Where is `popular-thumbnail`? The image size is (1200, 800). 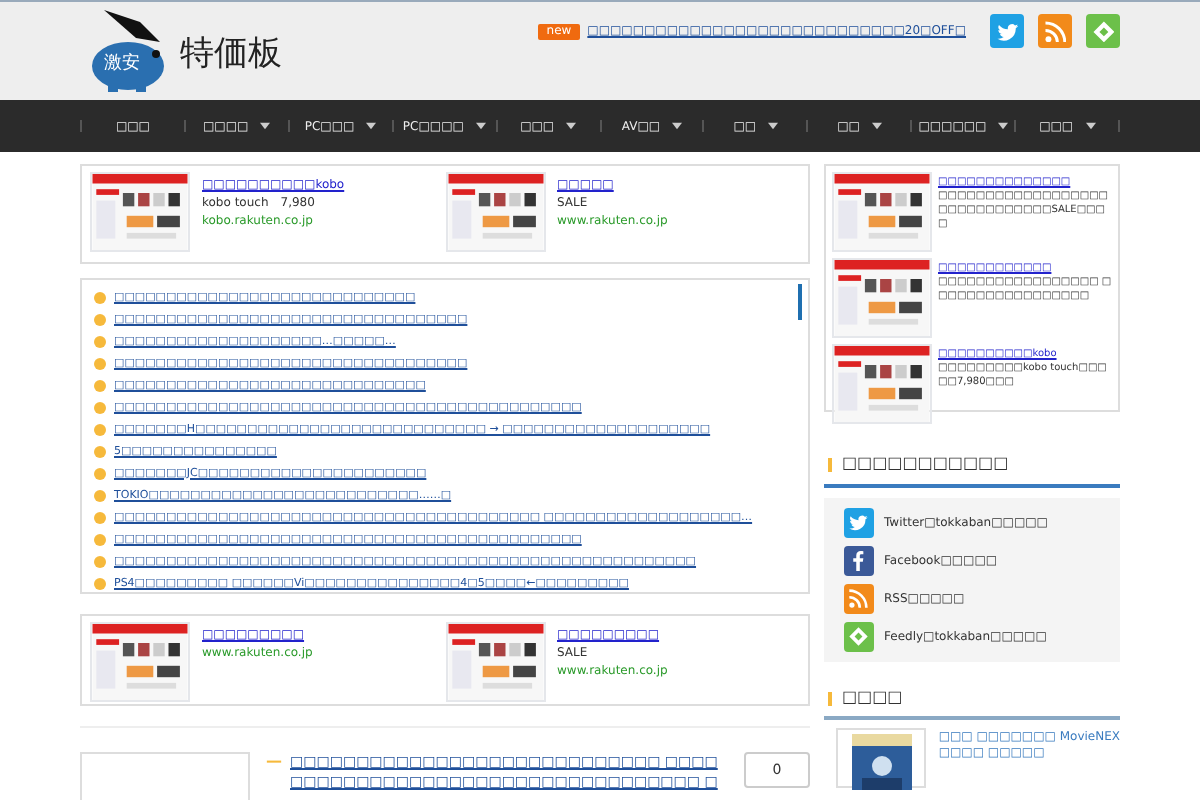
popular-thumbnail is located at coordinates (881, 758).